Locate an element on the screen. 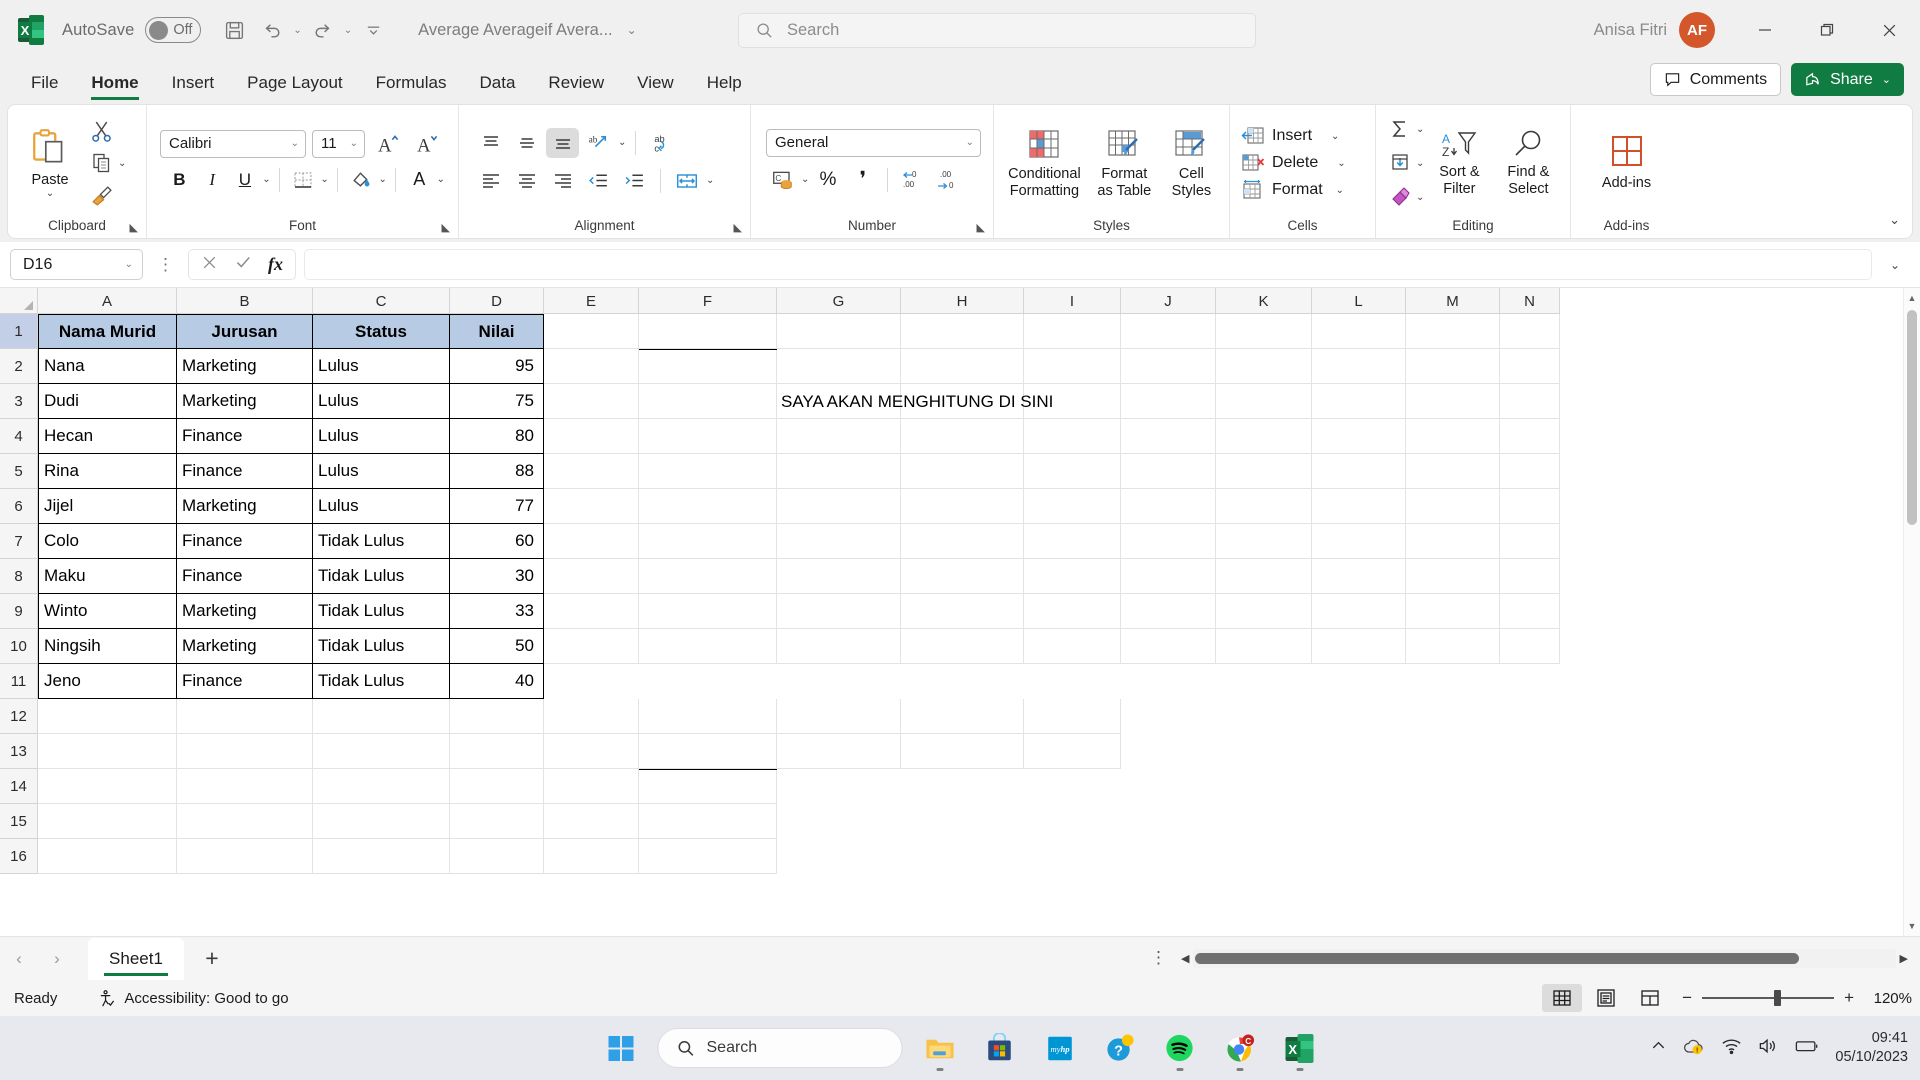 The image size is (1920, 1080). clock: 09:41 05/10/2023 is located at coordinates (1871, 1048).